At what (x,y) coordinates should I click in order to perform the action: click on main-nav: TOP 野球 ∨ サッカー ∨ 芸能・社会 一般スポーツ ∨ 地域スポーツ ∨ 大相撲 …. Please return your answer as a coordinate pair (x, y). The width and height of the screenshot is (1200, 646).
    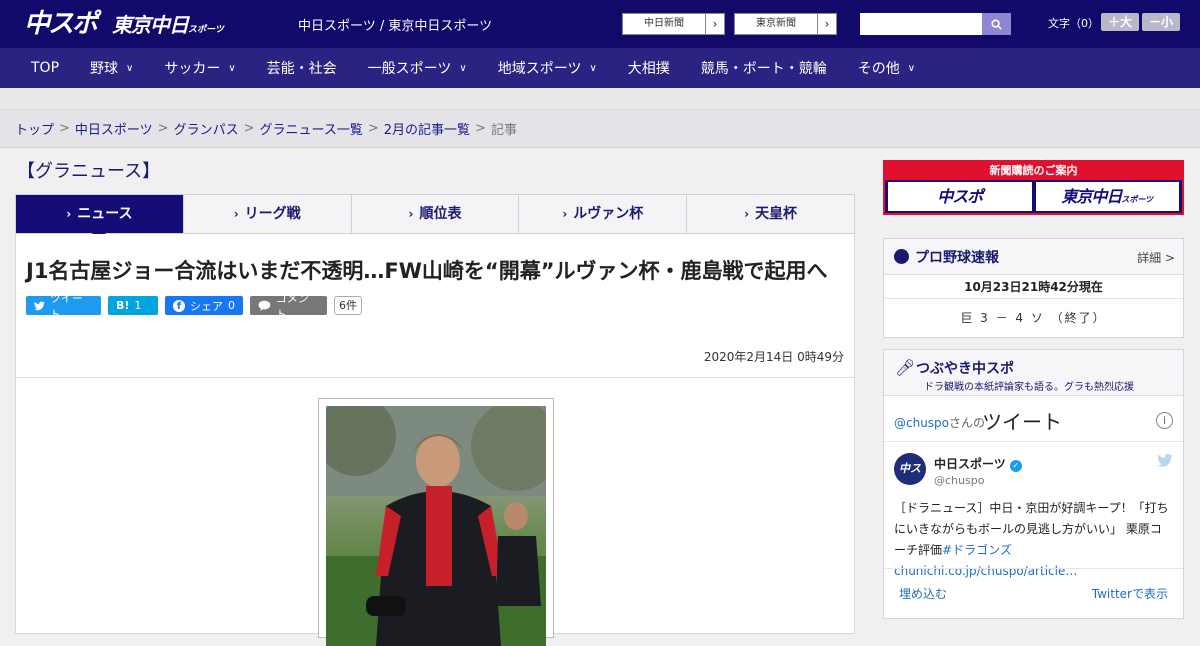
    Looking at the image, I should click on (600, 68).